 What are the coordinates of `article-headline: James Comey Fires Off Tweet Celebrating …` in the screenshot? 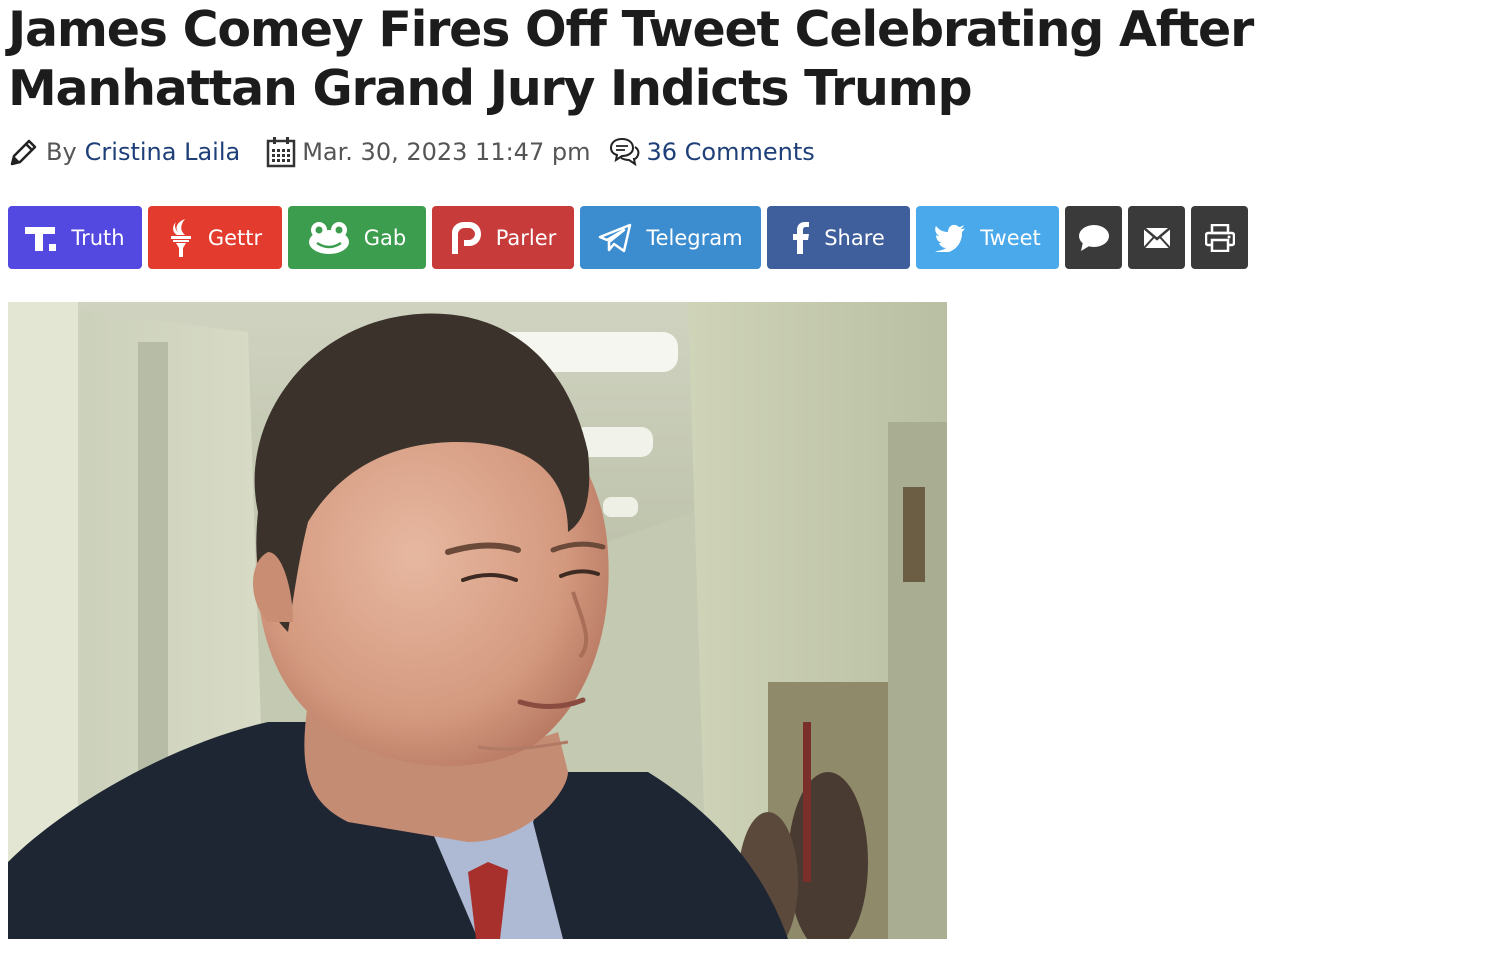 It's located at (631, 59).